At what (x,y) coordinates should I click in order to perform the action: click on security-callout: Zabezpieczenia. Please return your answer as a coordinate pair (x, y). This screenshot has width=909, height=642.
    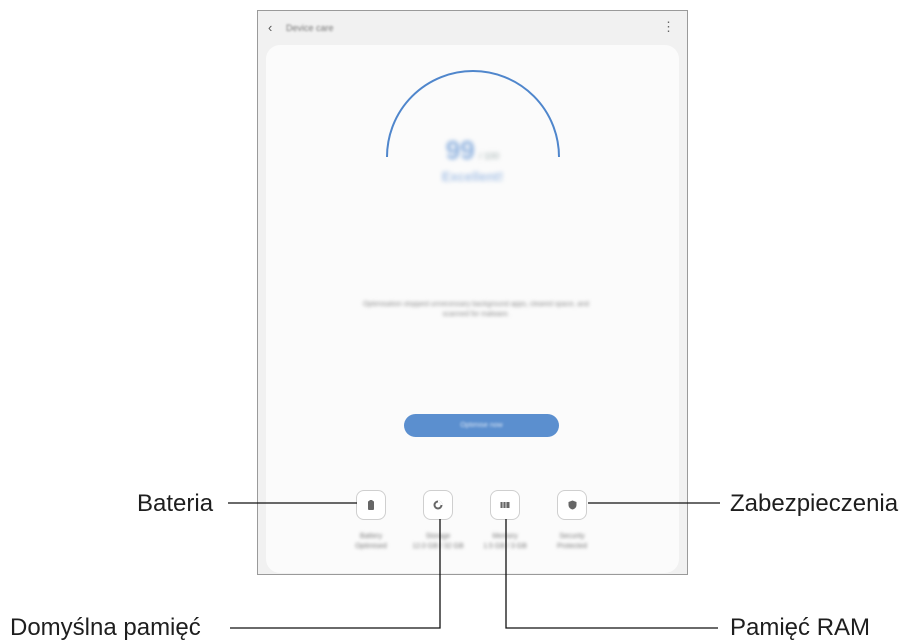
    Looking at the image, I should click on (814, 503).